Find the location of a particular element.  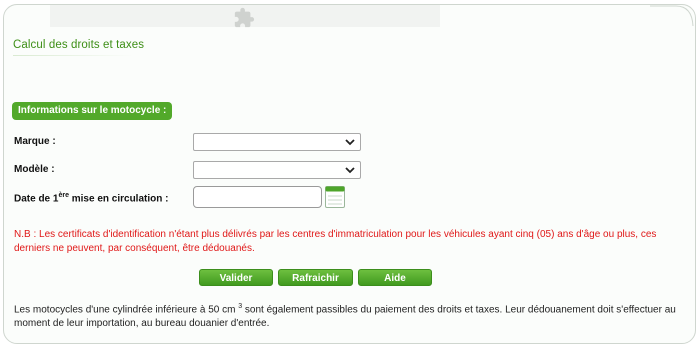

aide-button: Aide is located at coordinates (395, 277).